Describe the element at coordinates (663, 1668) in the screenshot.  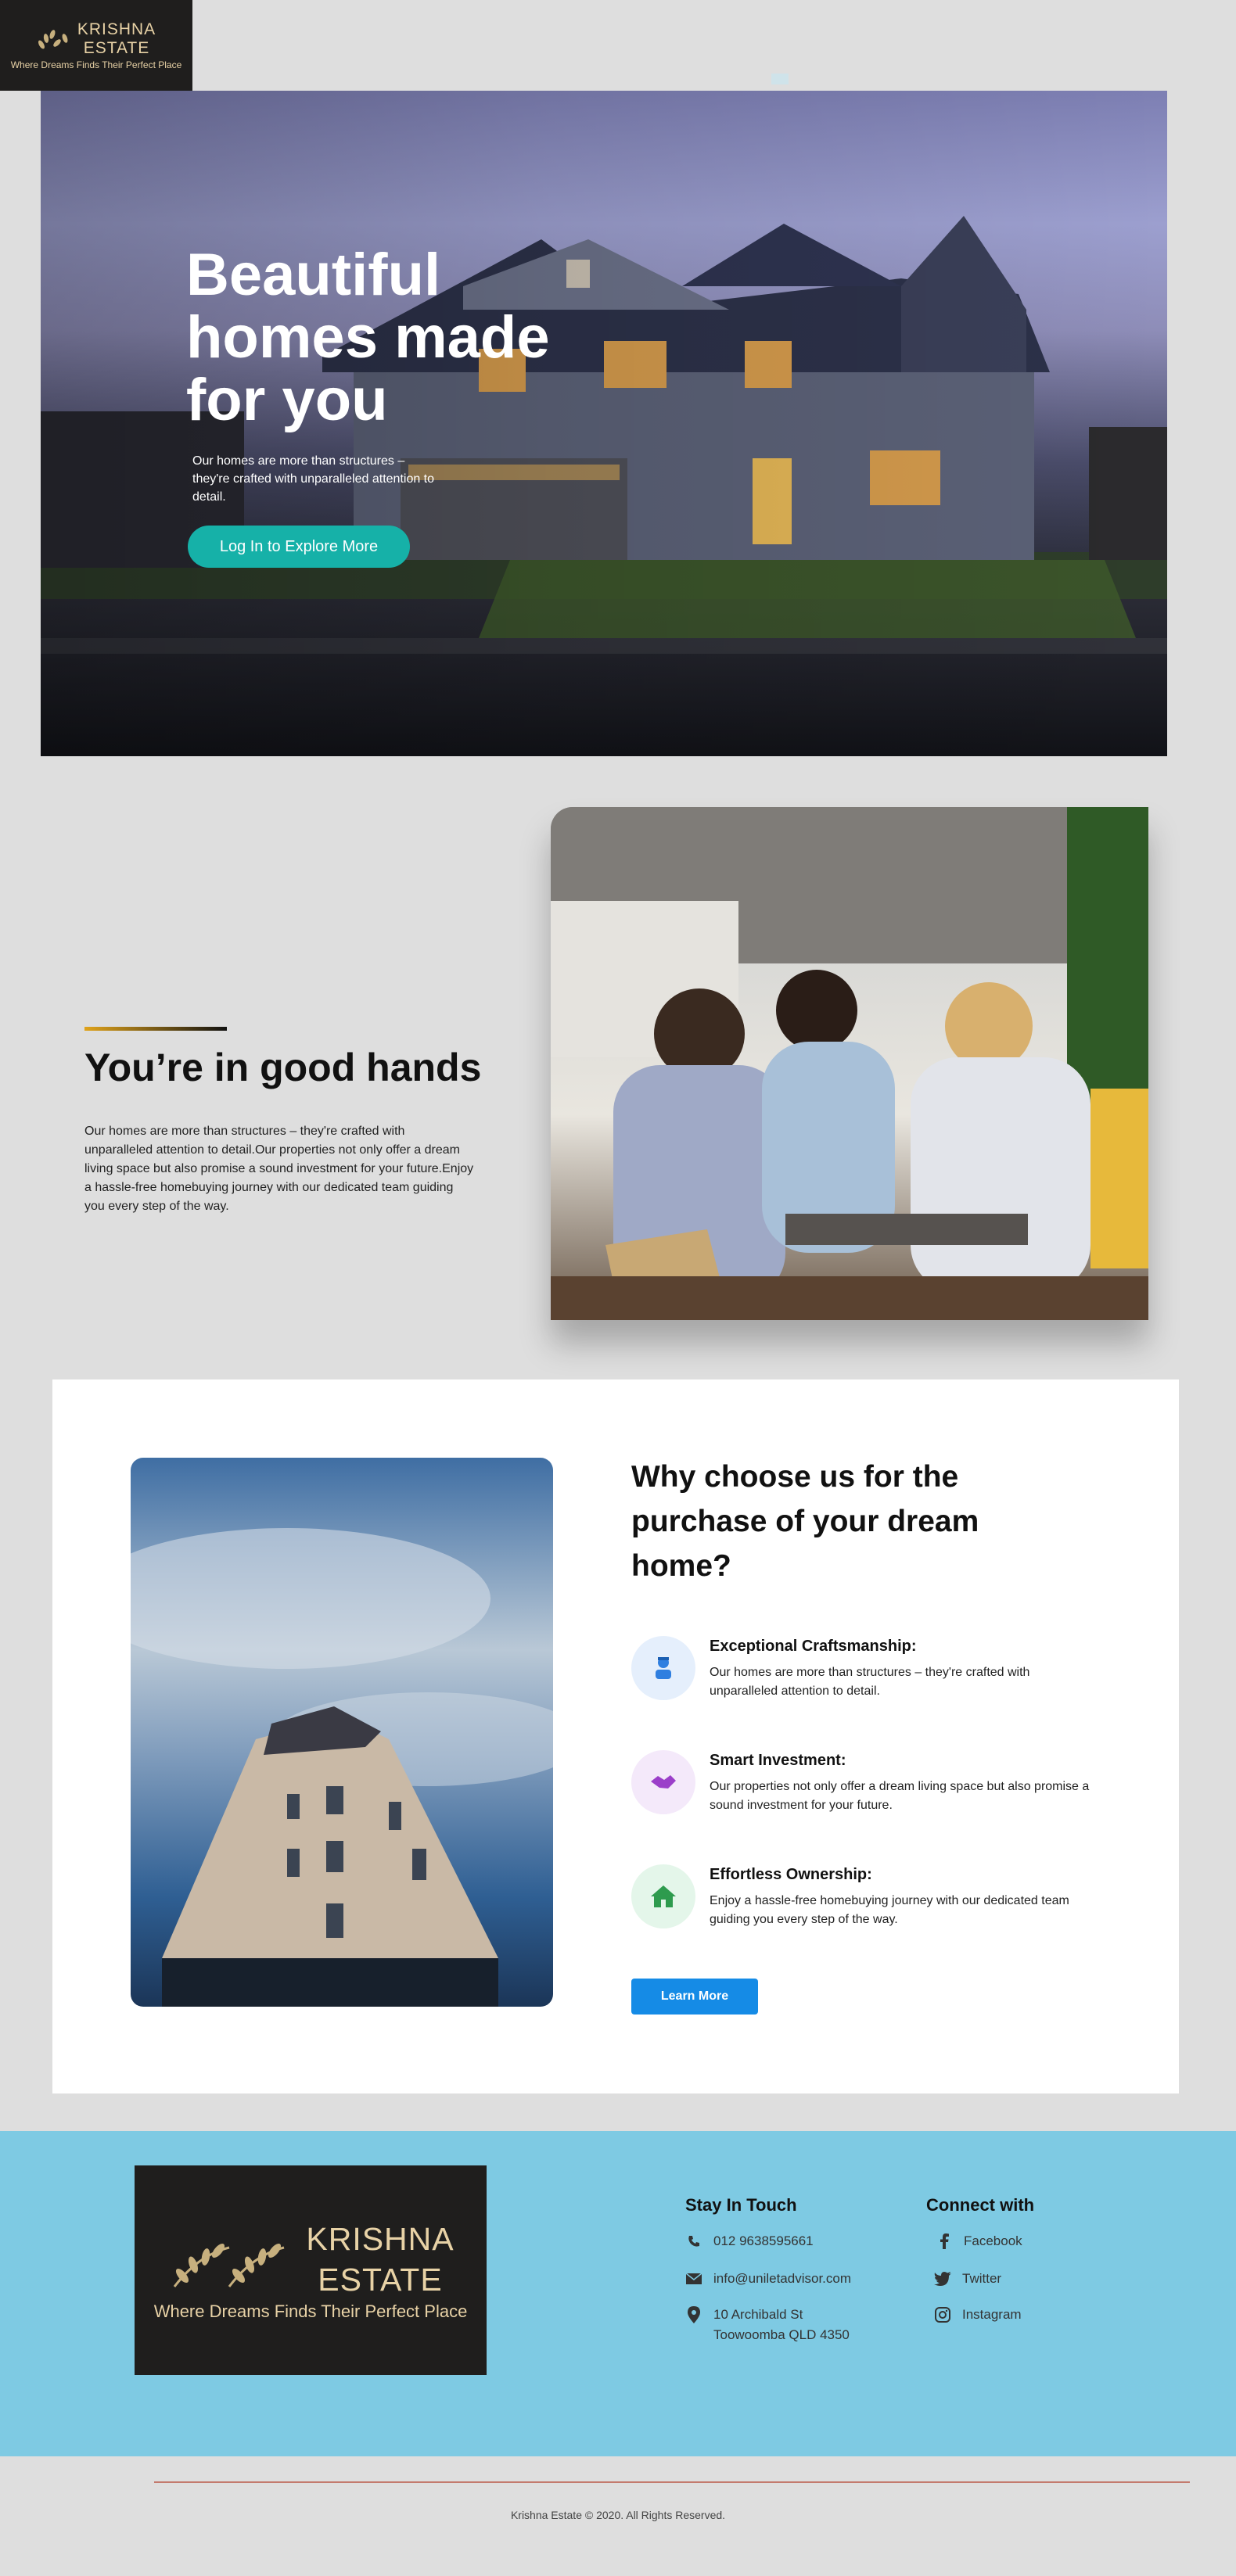
I see `worker-icon` at that location.